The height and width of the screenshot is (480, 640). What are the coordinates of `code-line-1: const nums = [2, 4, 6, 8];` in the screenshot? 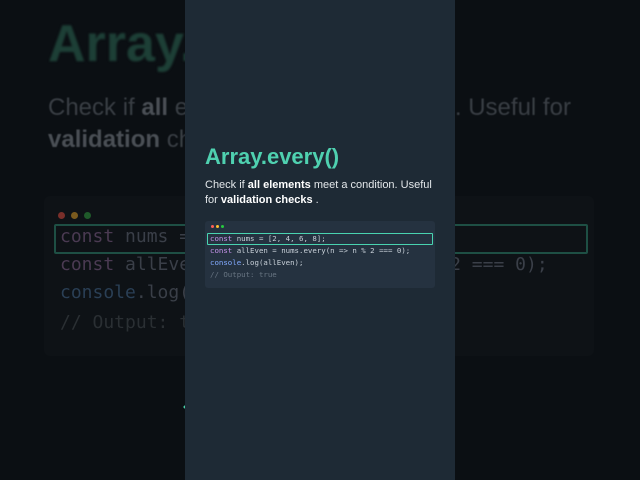 It's located at (268, 238).